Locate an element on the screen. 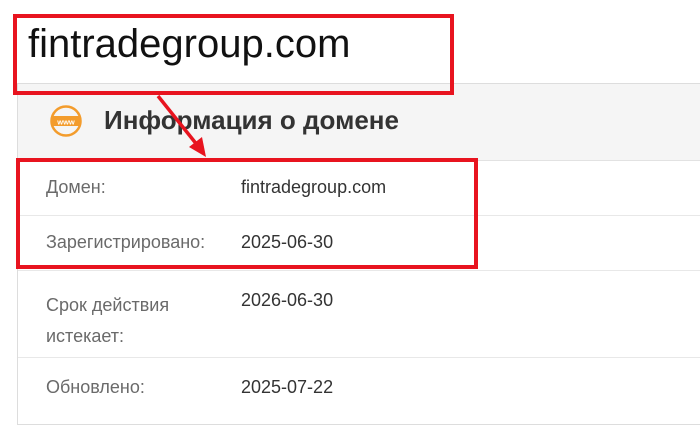 This screenshot has height=425, width=700. domain-heading: fintradegroup.com is located at coordinates (189, 44).